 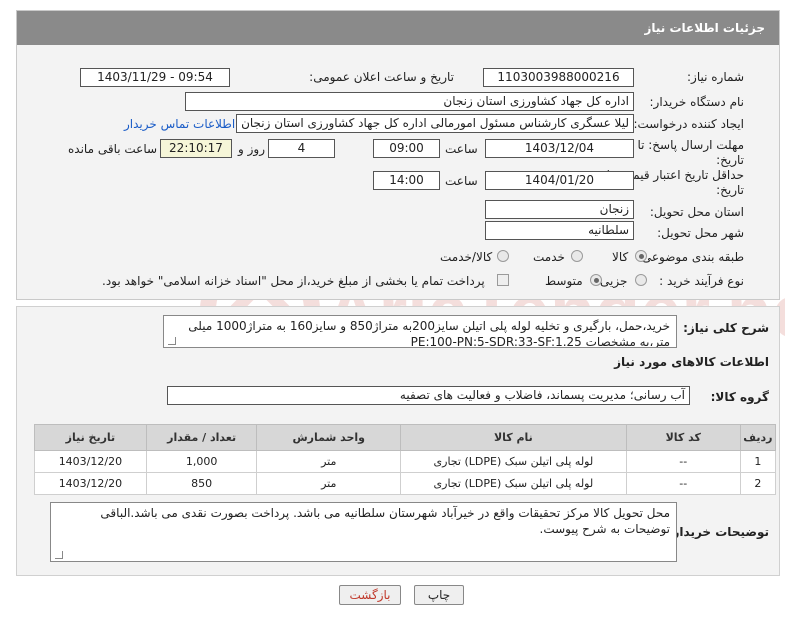 I want to click on province-label: استان محل تحویل:, so click(x=696, y=212).